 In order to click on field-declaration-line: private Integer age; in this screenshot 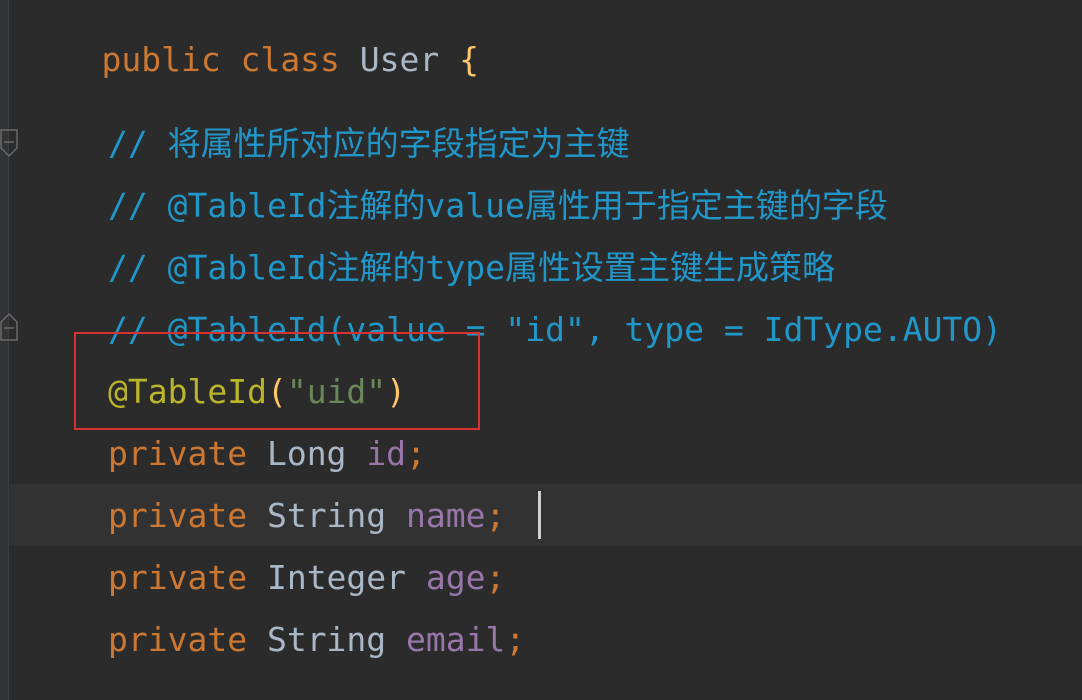, I will do `click(306, 589)`.